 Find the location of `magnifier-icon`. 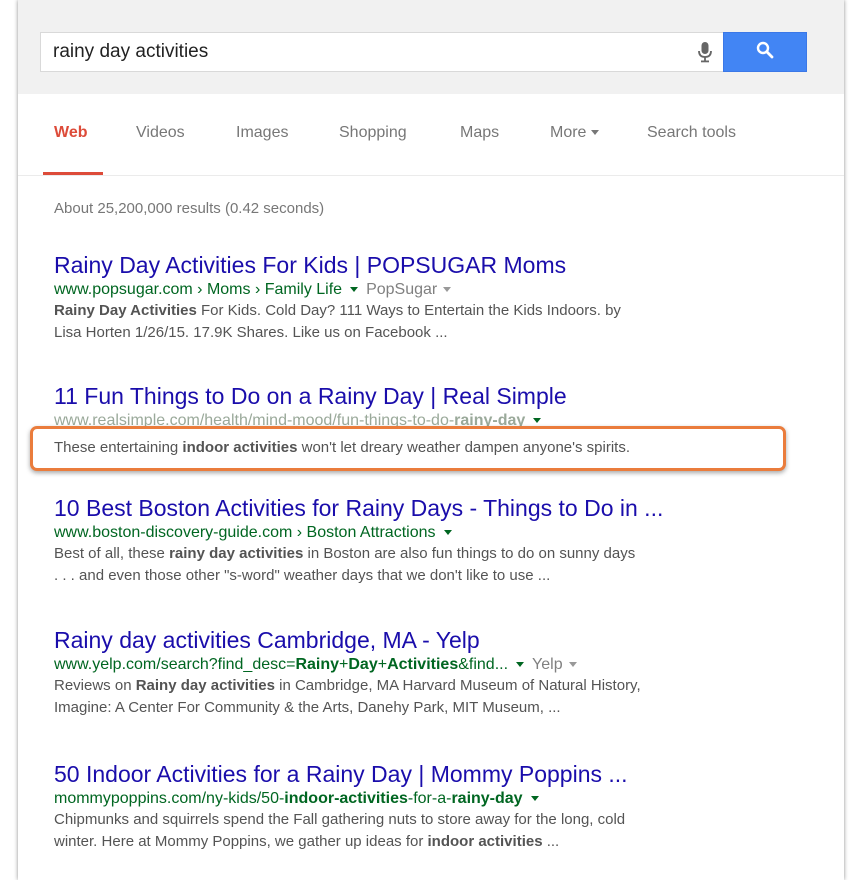

magnifier-icon is located at coordinates (765, 52).